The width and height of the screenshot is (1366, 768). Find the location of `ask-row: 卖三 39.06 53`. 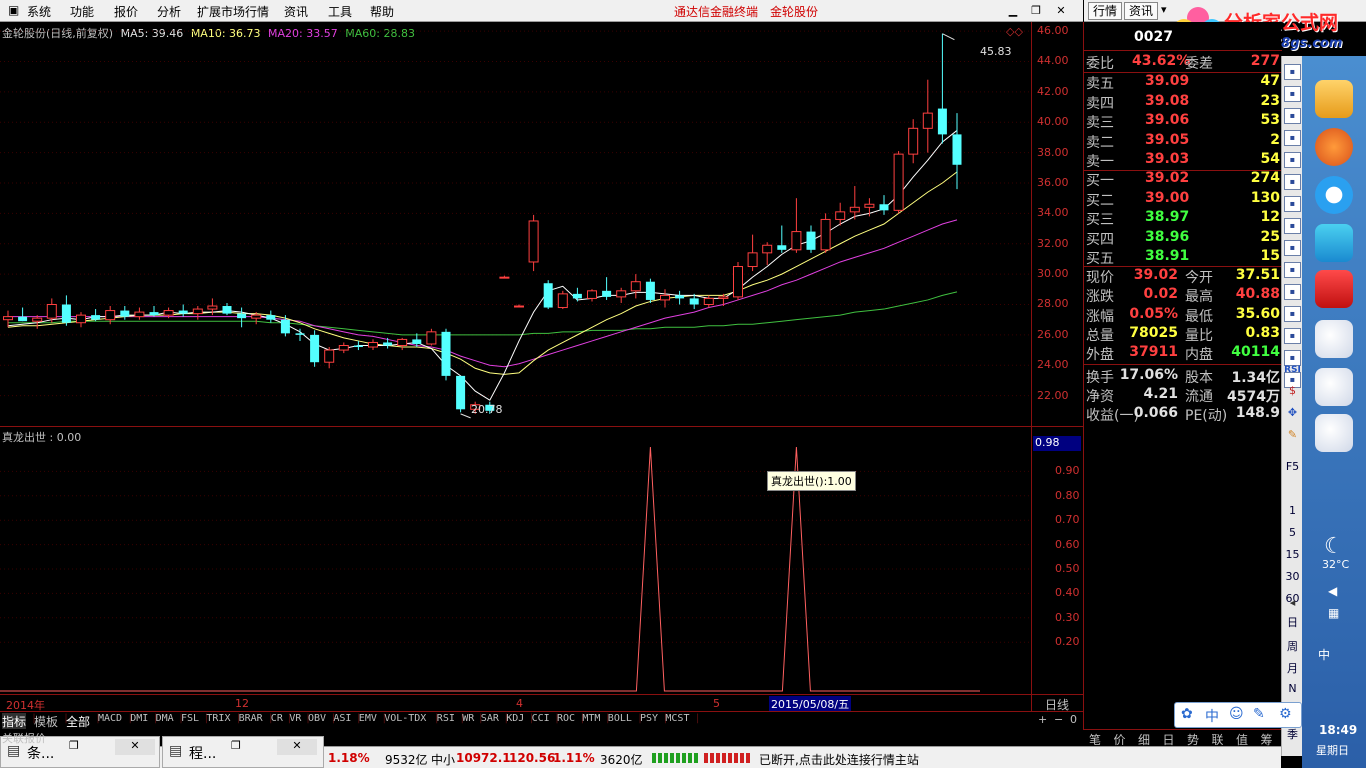

ask-row: 卖三 39.06 53 is located at coordinates (1183, 121).